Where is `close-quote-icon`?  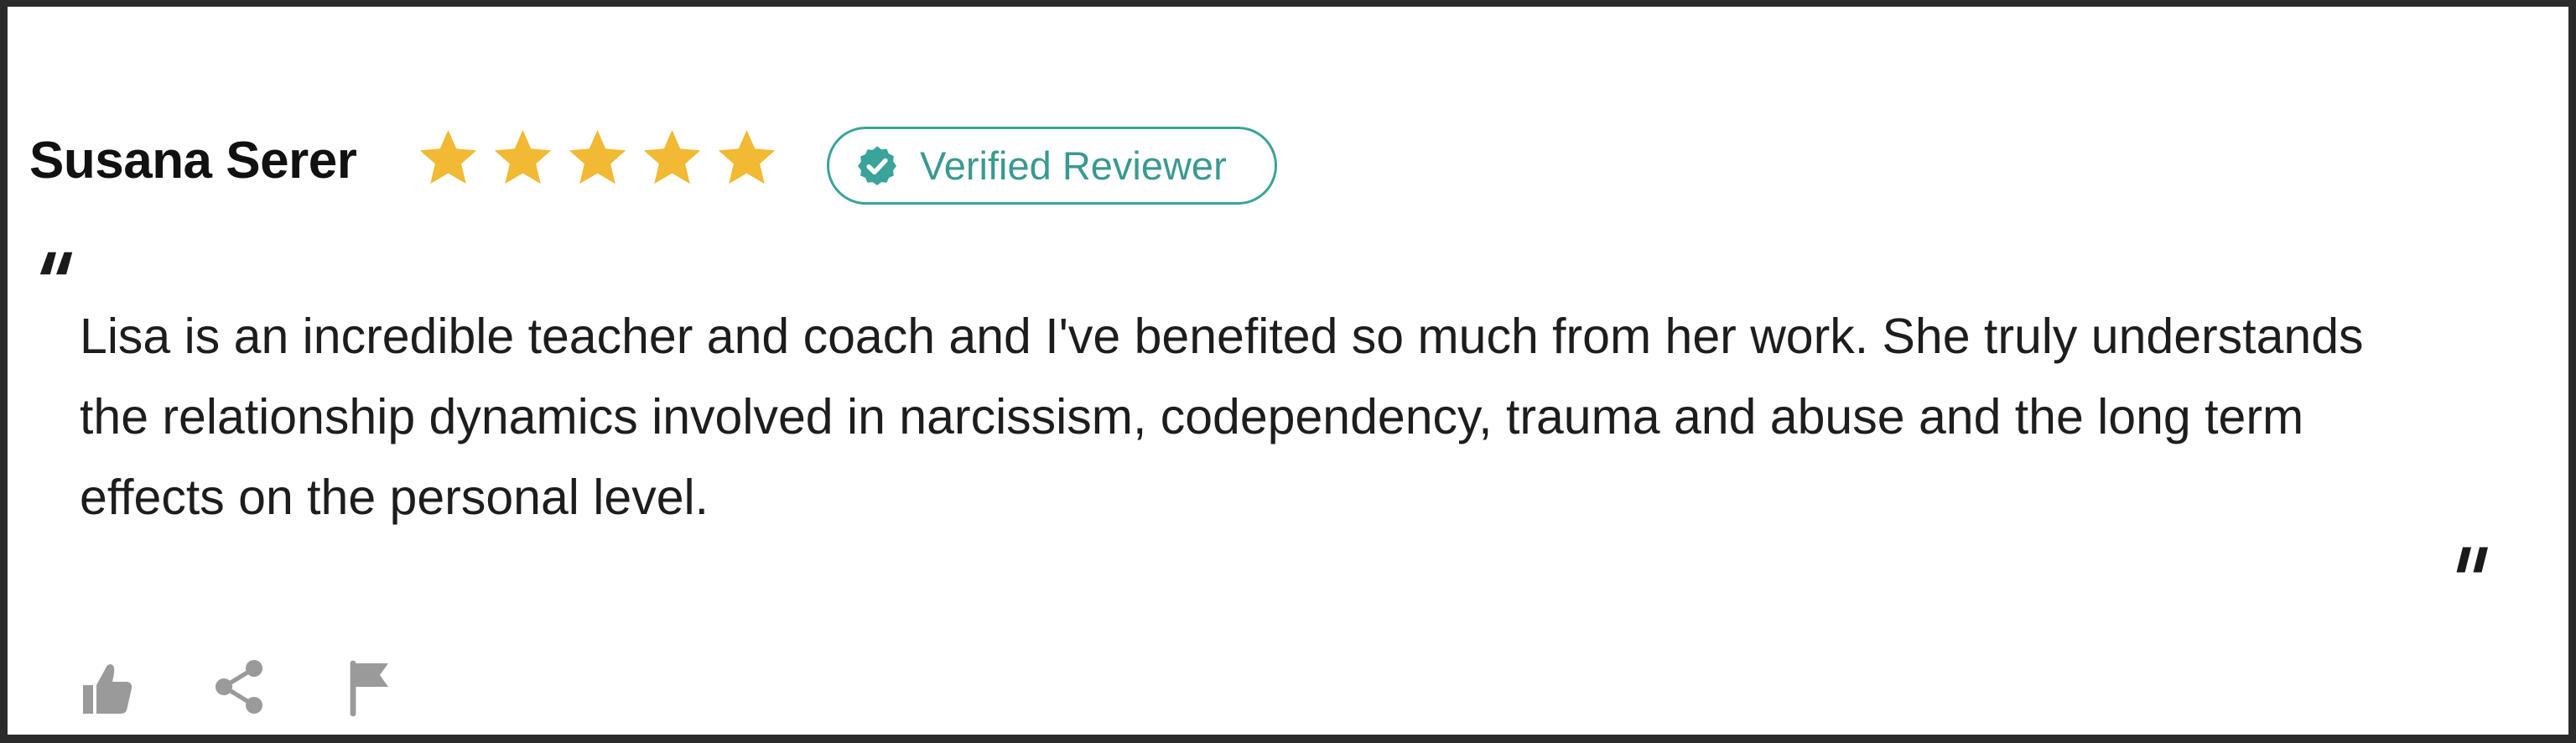 close-quote-icon is located at coordinates (2472, 560).